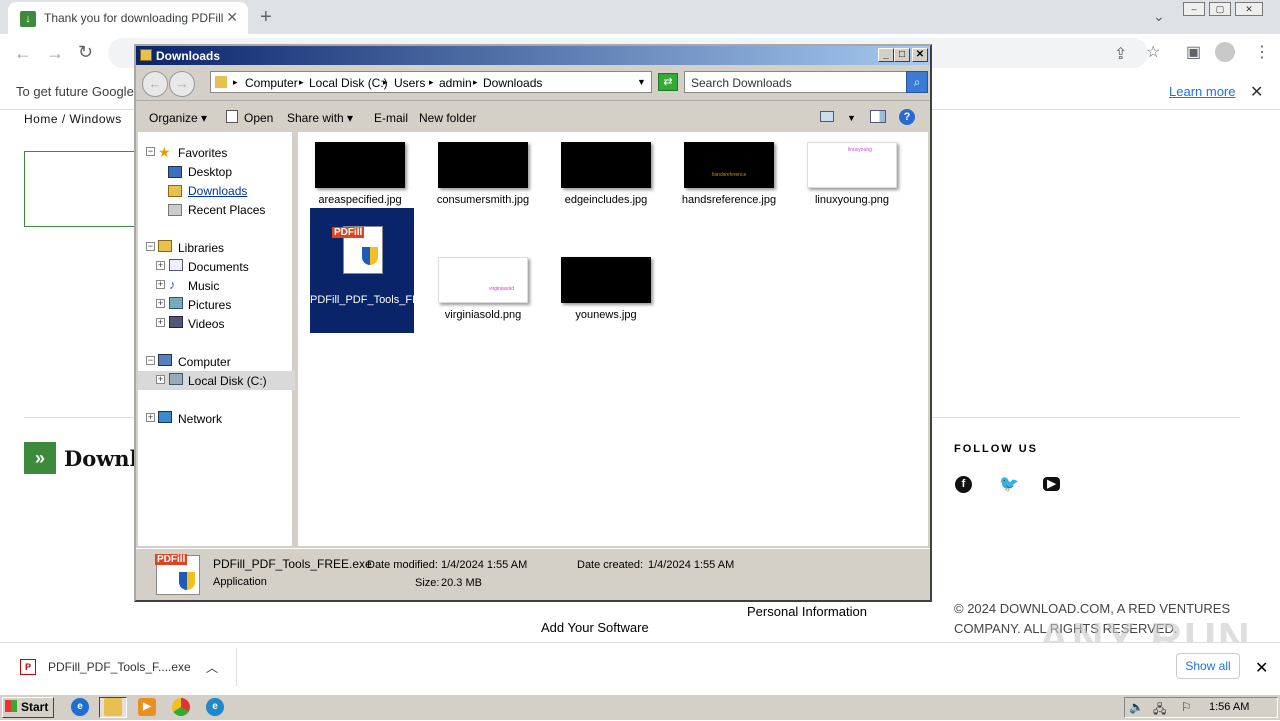  What do you see at coordinates (23, 53) in the screenshot?
I see `back-icon: ←` at bounding box center [23, 53].